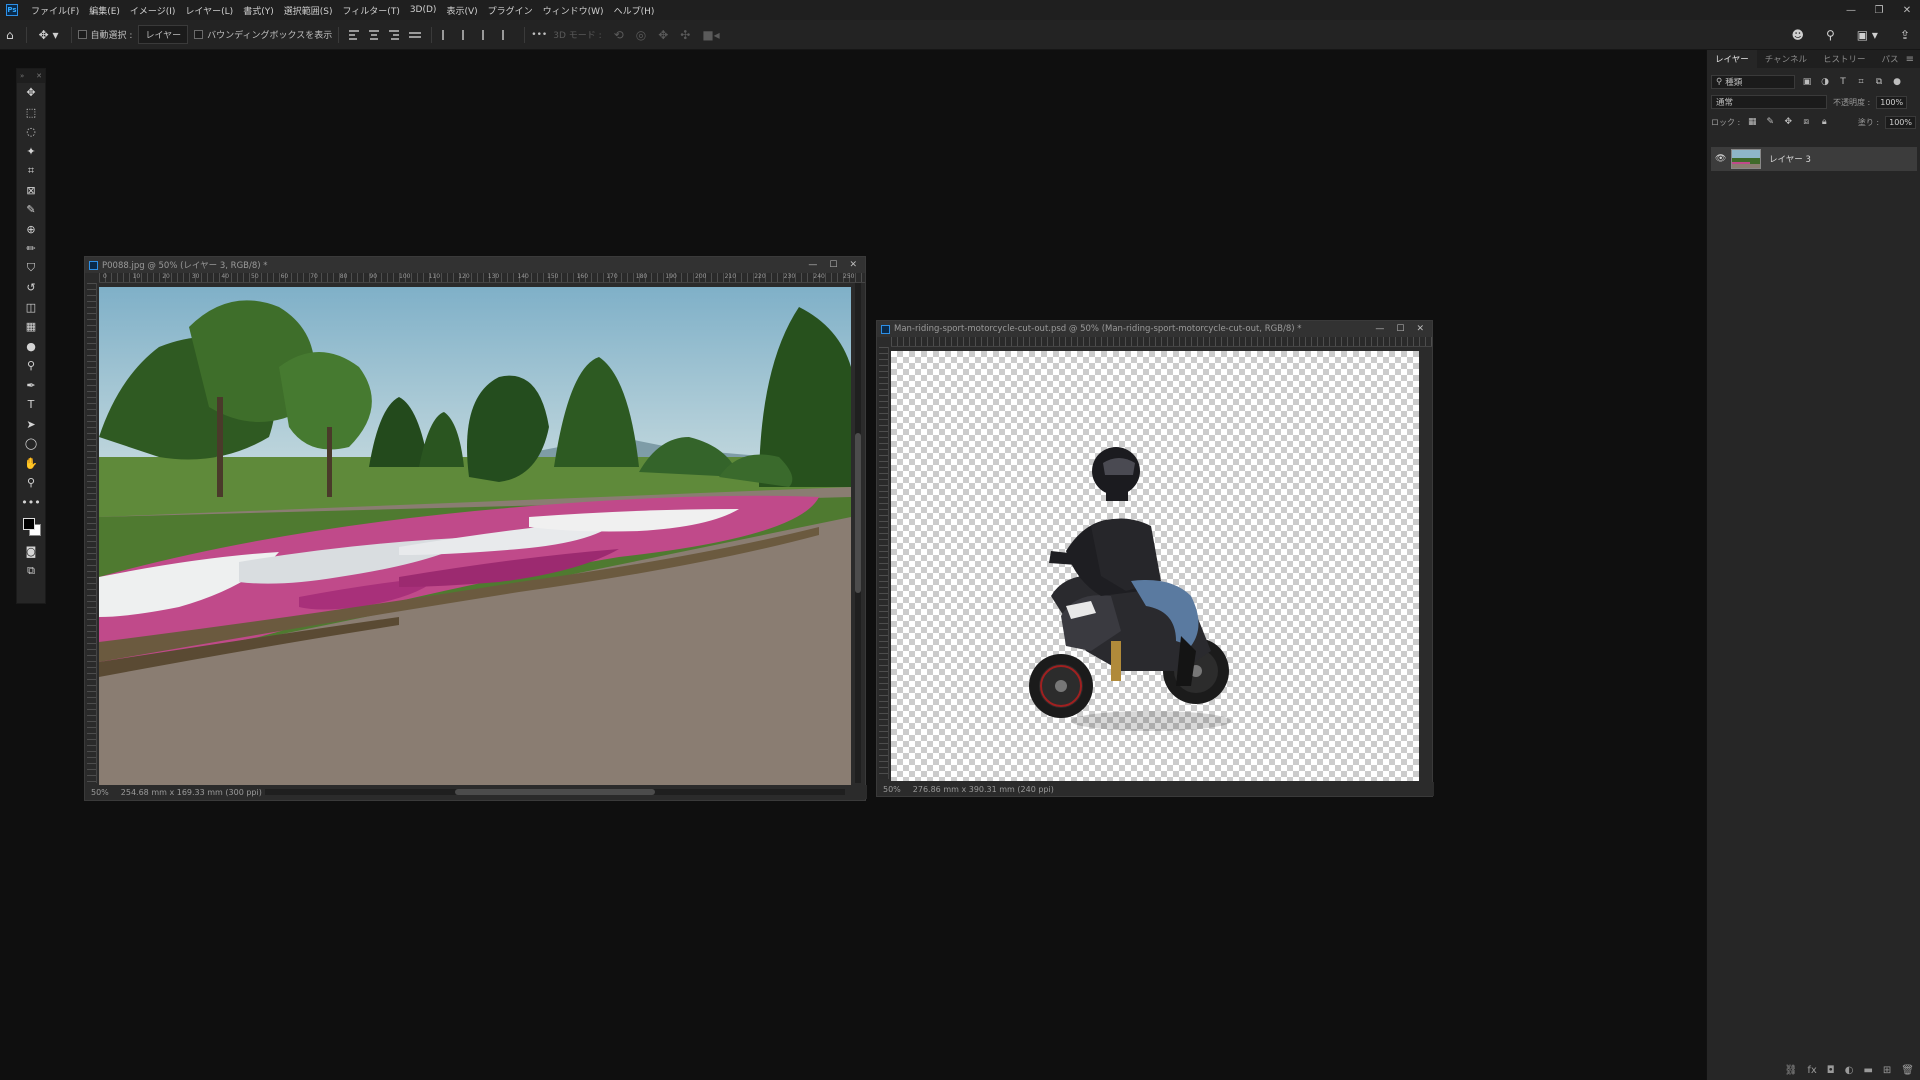 Image resolution: width=1920 pixels, height=1080 pixels. What do you see at coordinates (508, 35) in the screenshot?
I see `distribute-horizontal-icon` at bounding box center [508, 35].